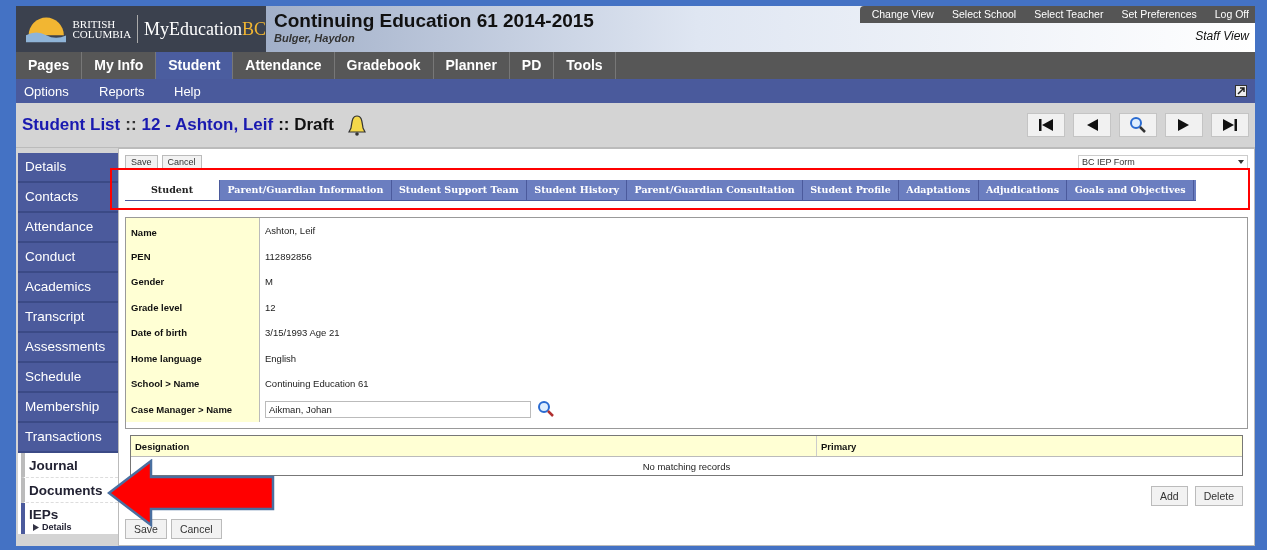  I want to click on field-label: Date of birth, so click(193, 333).